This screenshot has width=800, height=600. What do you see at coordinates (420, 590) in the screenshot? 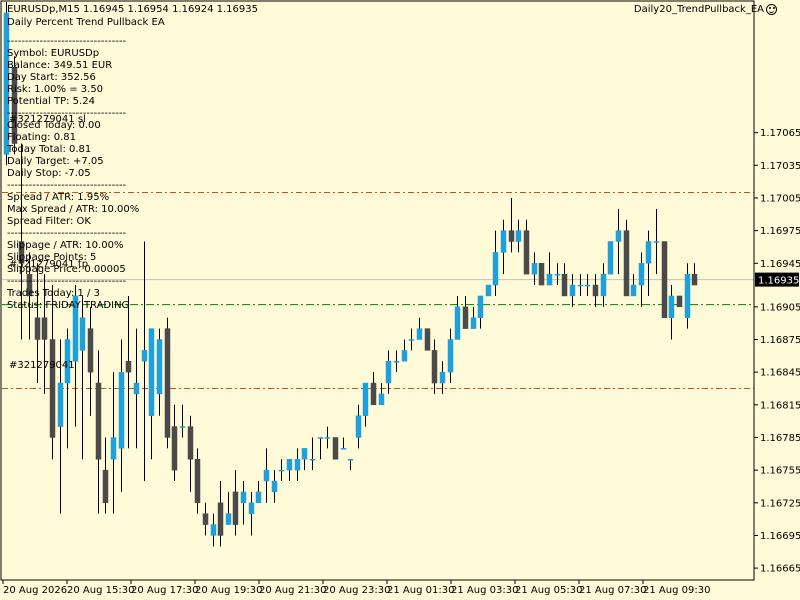
I see `time-tick-label: 21 Aug 01:30` at bounding box center [420, 590].